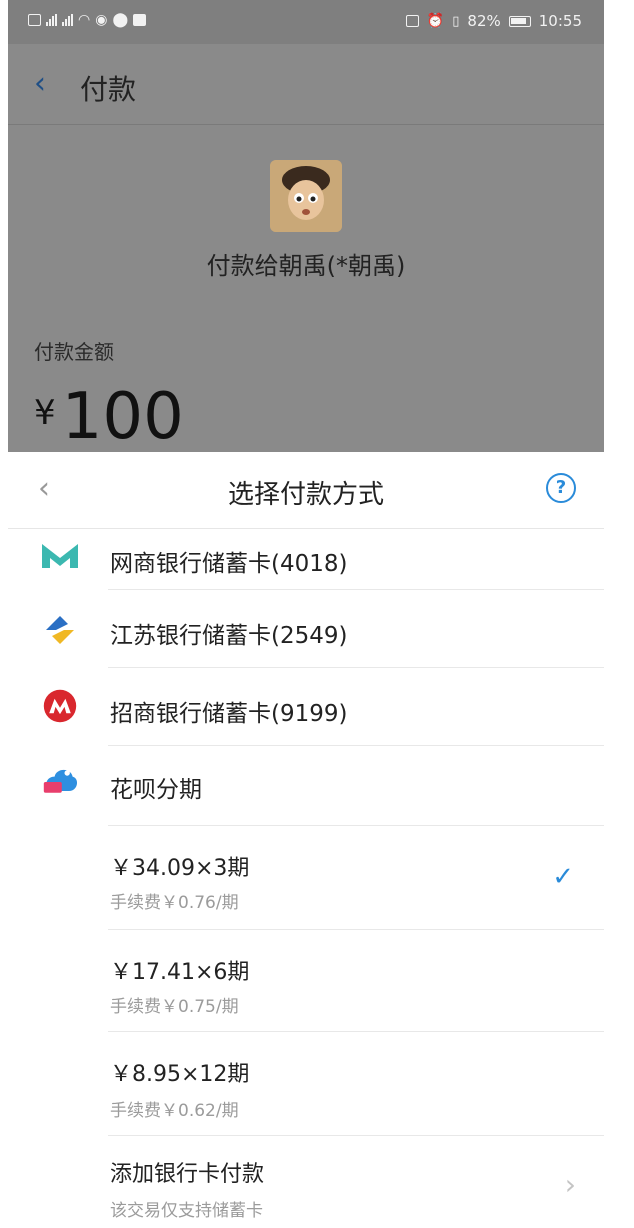 This screenshot has width=634, height=1228. I want to click on amount-display: ¥100, so click(109, 417).